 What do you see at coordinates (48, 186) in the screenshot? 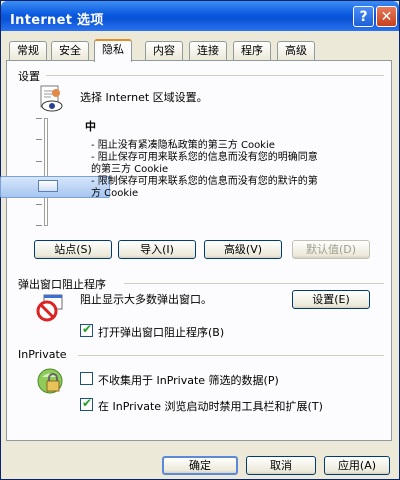
I see `slider-thumb` at bounding box center [48, 186].